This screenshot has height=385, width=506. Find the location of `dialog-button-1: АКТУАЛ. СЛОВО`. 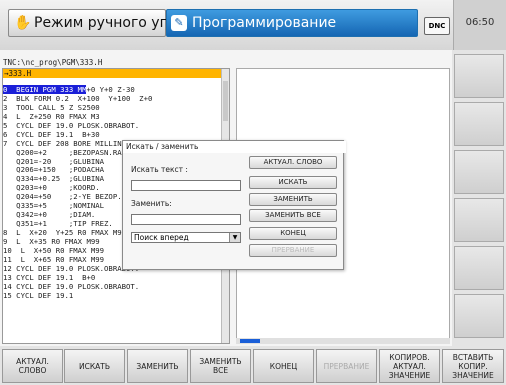

dialog-button-1: АКТУАЛ. СЛОВО is located at coordinates (293, 162).